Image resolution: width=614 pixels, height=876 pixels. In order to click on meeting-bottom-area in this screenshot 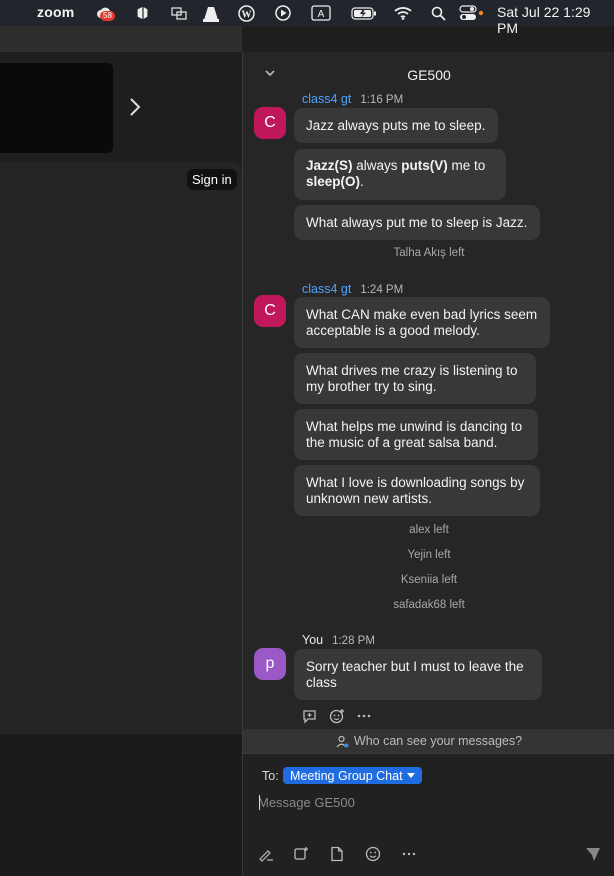, I will do `click(121, 805)`.